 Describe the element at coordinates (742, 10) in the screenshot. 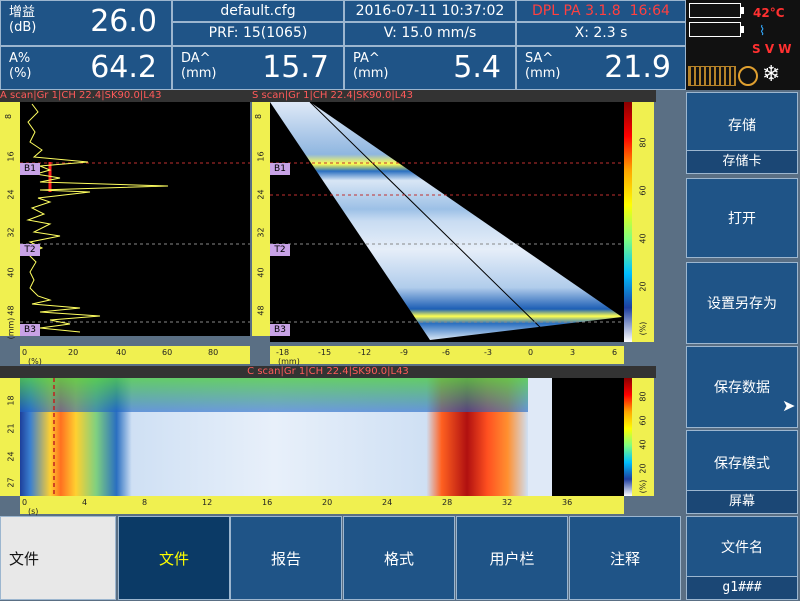

I see `battery-1-tip` at that location.